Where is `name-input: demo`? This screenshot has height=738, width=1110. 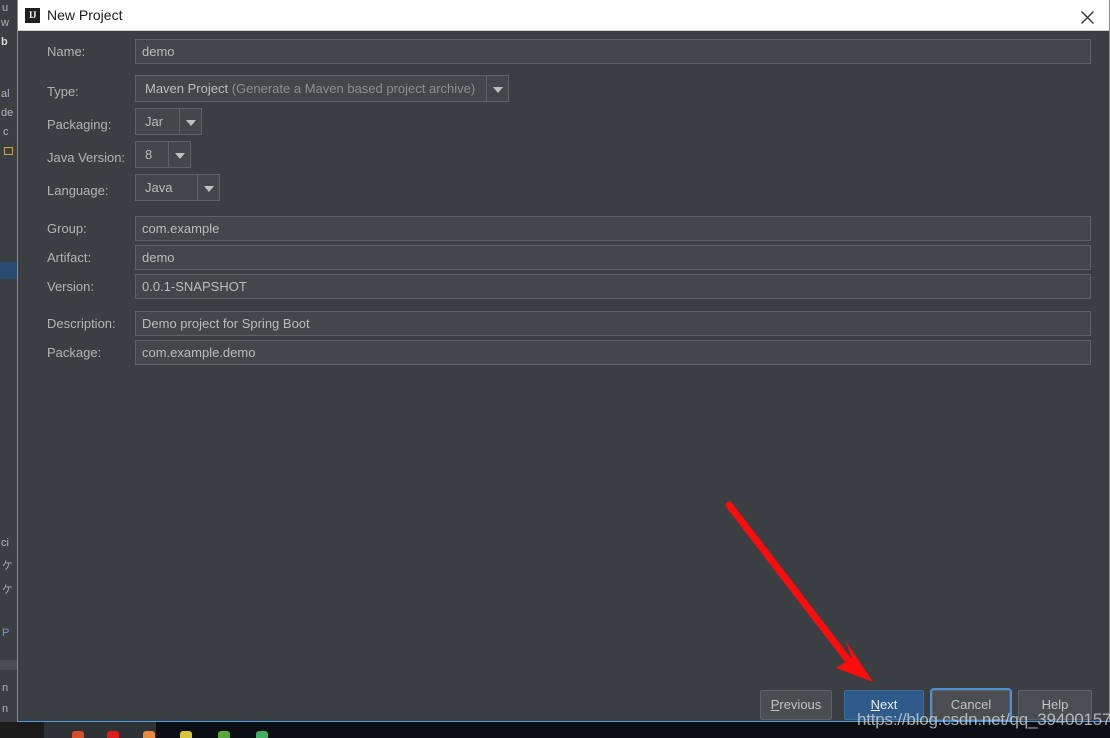 name-input: demo is located at coordinates (613, 51).